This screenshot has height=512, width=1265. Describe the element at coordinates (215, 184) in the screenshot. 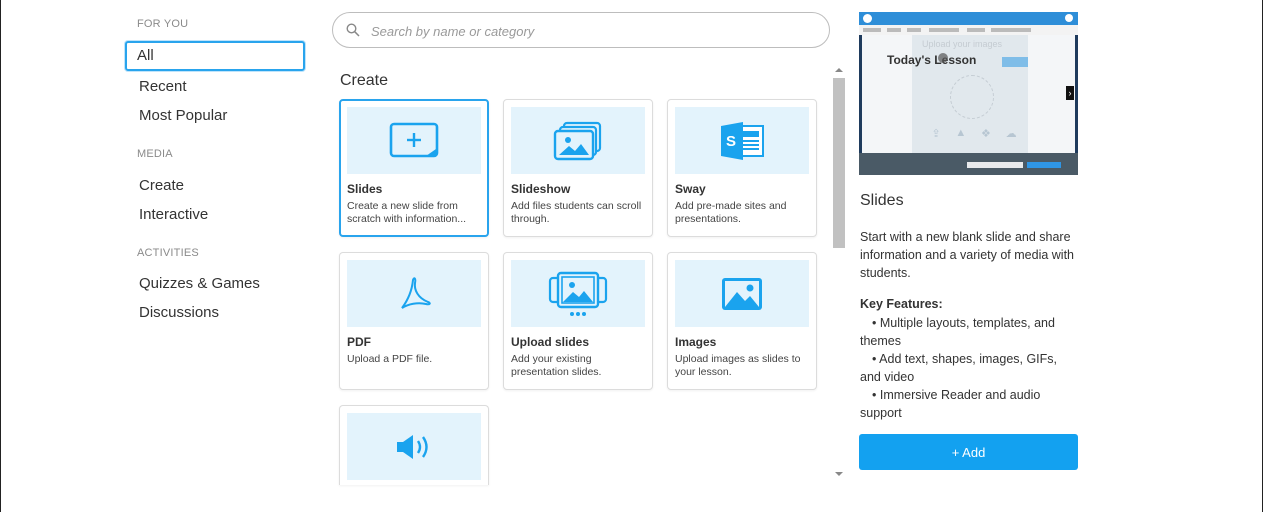

I see `sidebar-item-create: Create` at that location.